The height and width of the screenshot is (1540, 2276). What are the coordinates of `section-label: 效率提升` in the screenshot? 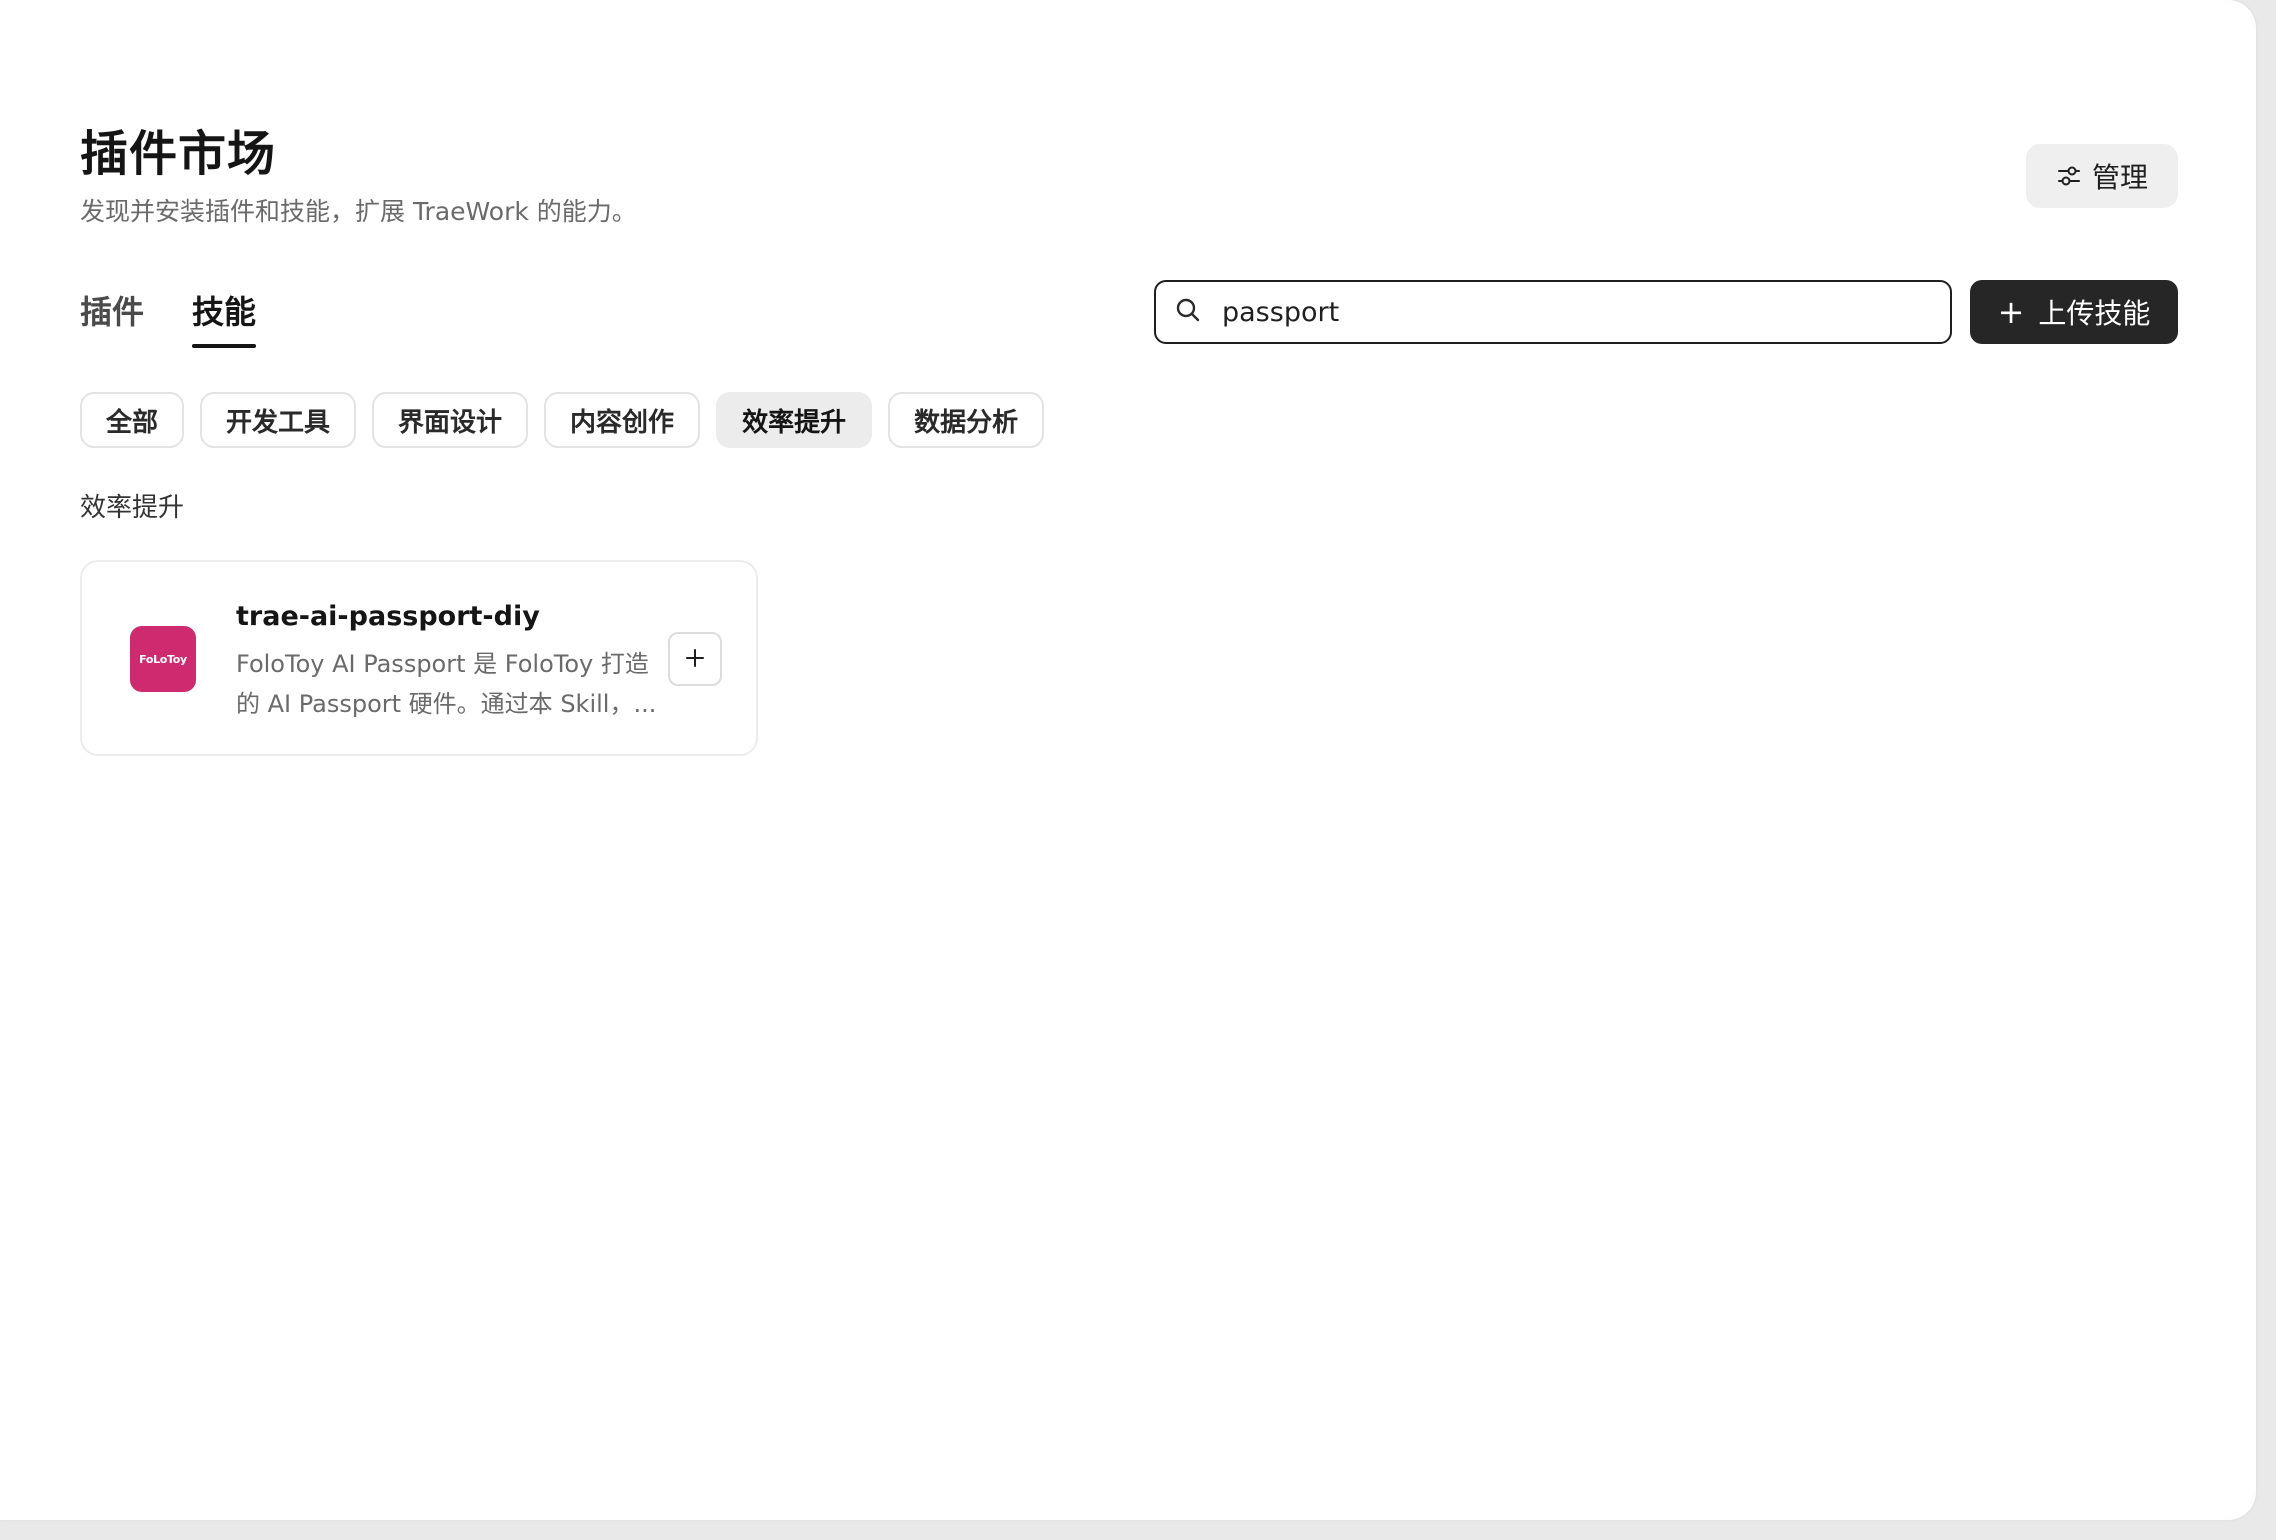 It's located at (132, 508).